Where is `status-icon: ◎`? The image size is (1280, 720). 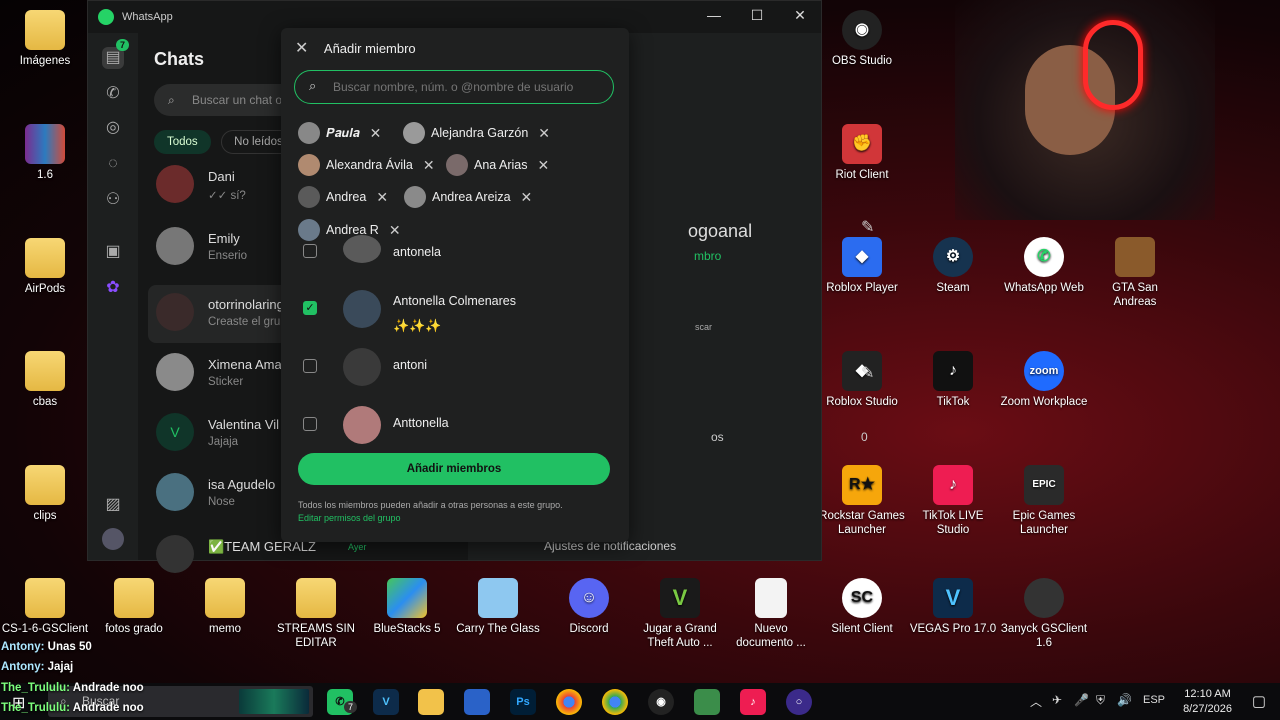
status-icon: ◎ is located at coordinates (113, 128).